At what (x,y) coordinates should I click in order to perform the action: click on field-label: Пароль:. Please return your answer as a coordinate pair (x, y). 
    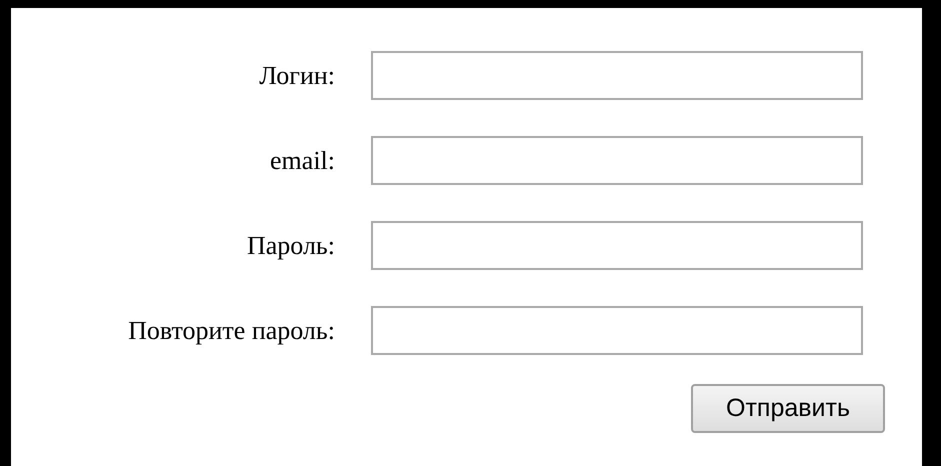
    Looking at the image, I should click on (290, 246).